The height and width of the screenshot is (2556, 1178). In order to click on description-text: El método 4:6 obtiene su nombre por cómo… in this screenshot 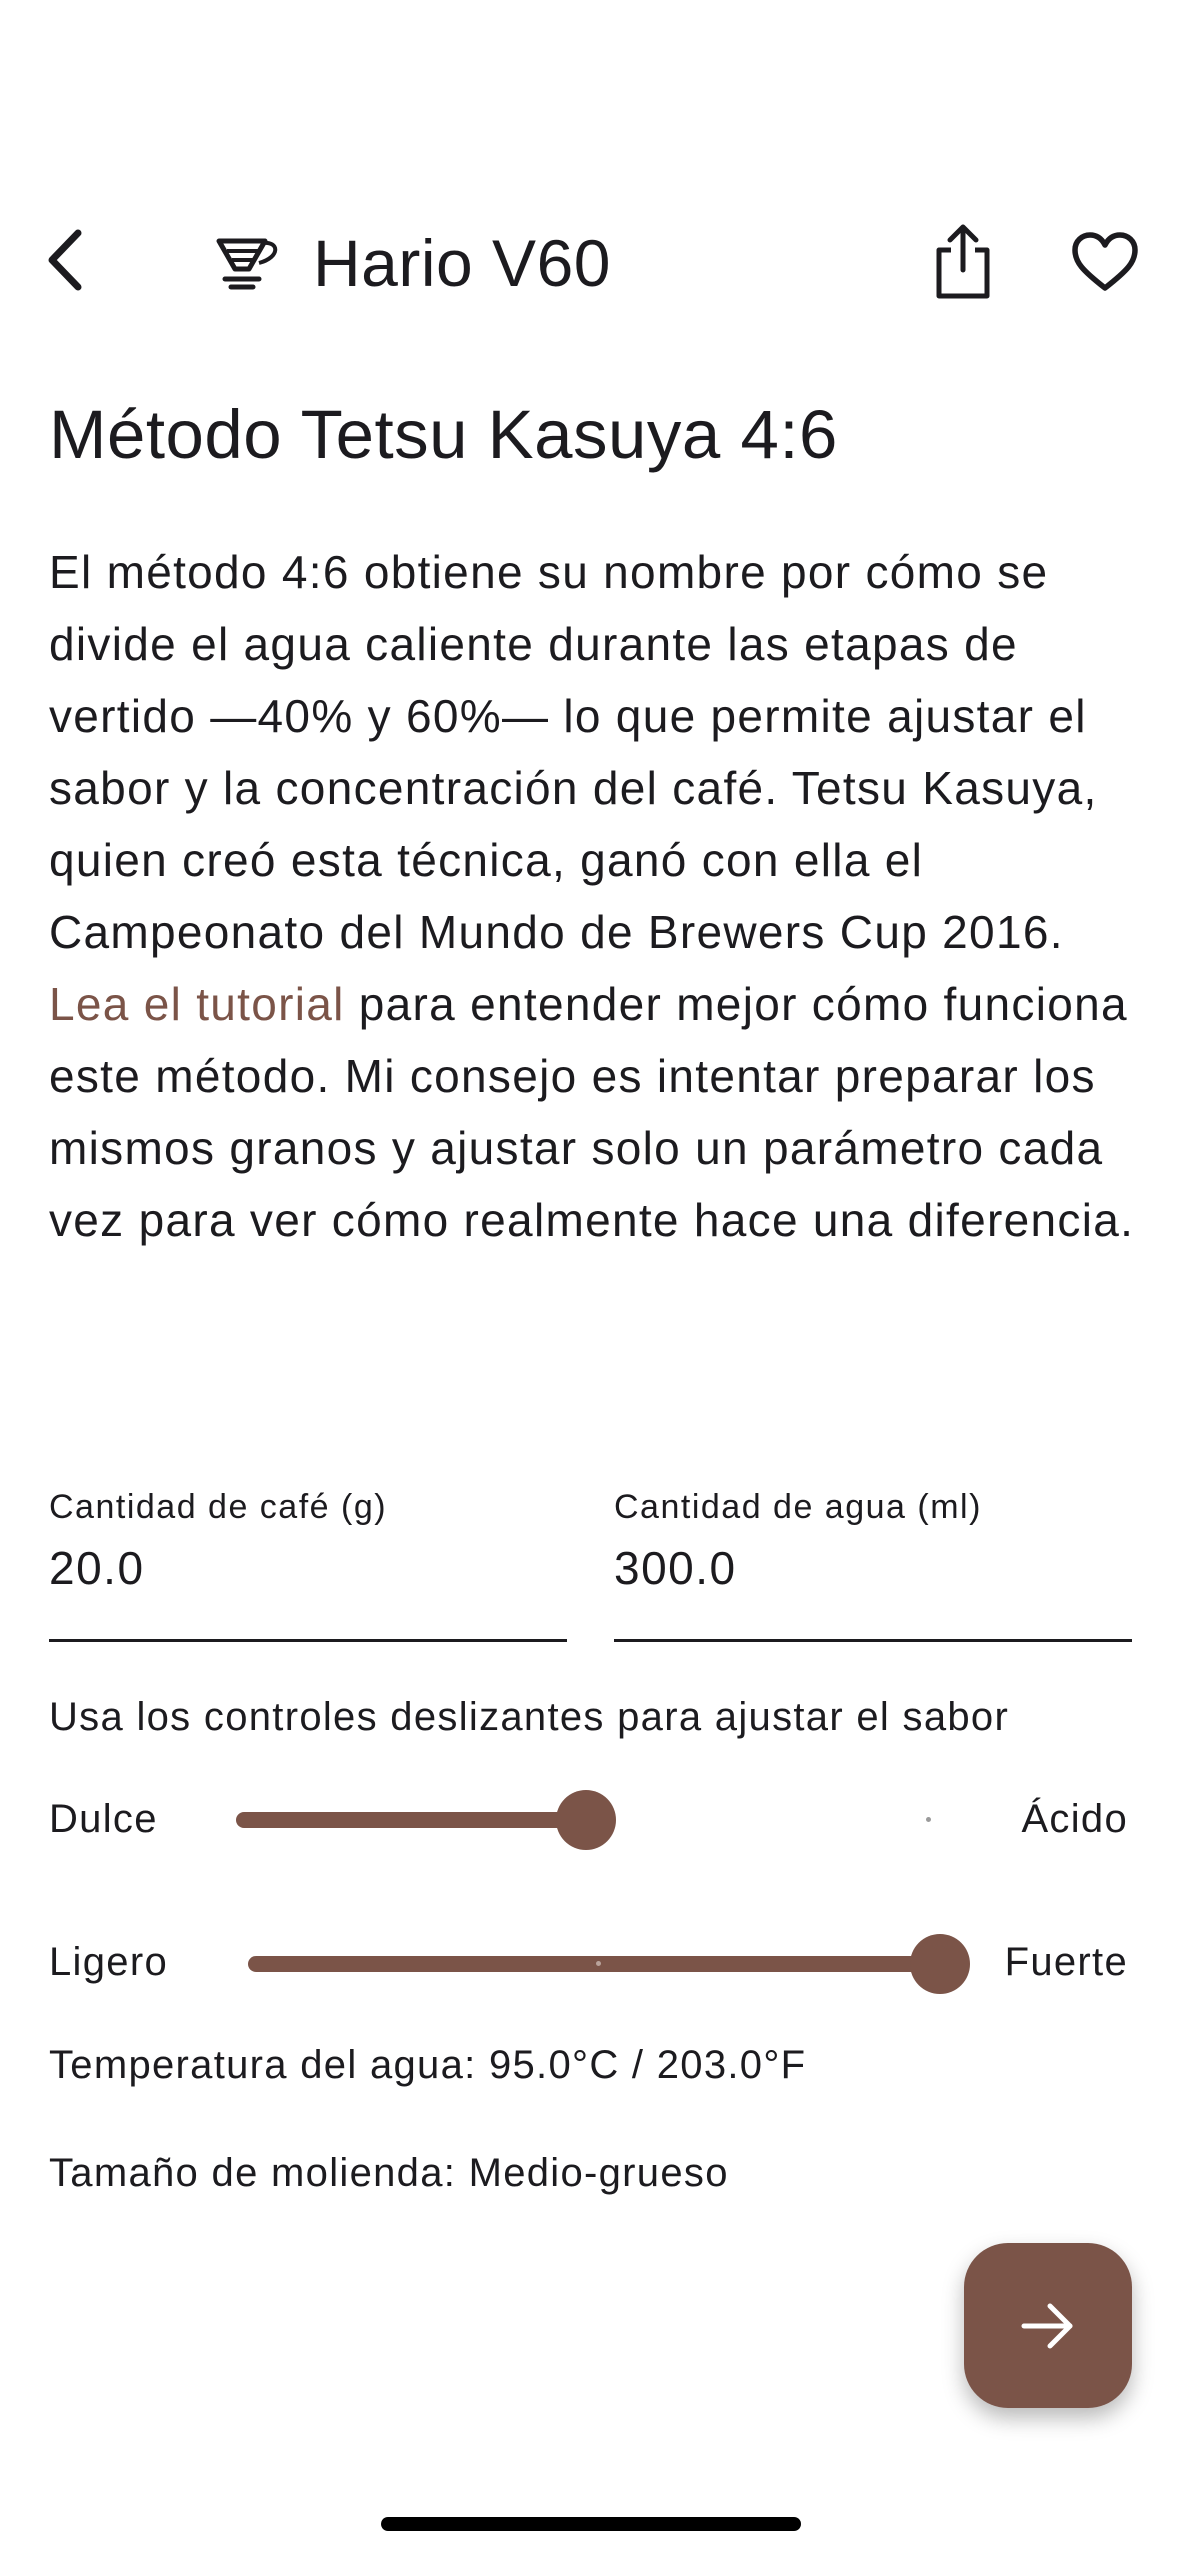, I will do `click(573, 752)`.